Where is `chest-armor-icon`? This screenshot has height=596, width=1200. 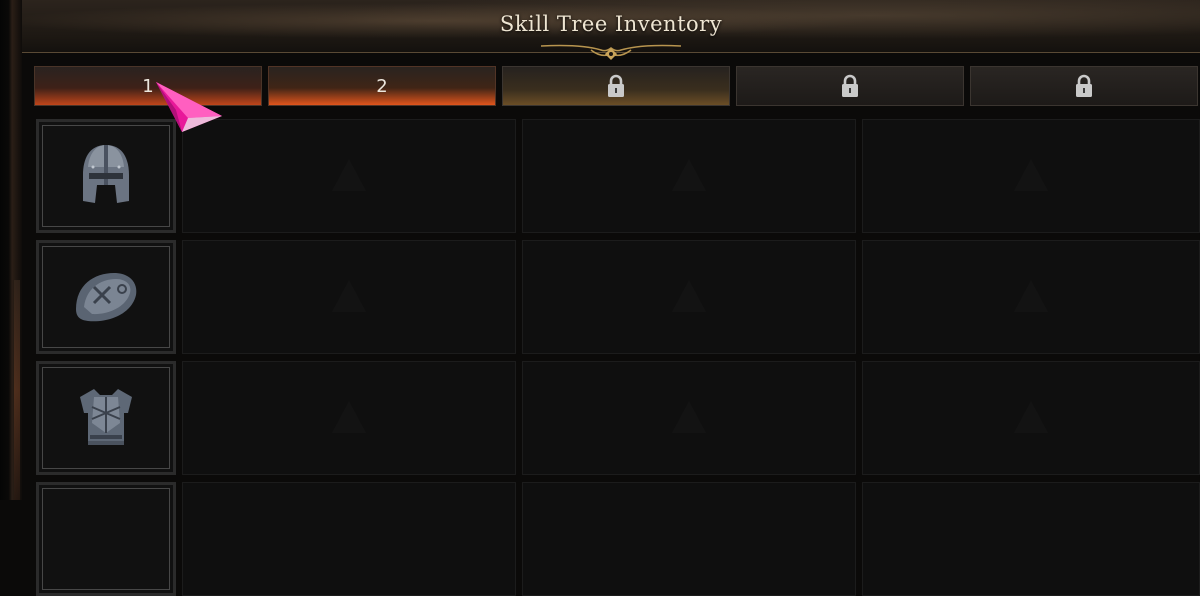 chest-armor-icon is located at coordinates (106, 417).